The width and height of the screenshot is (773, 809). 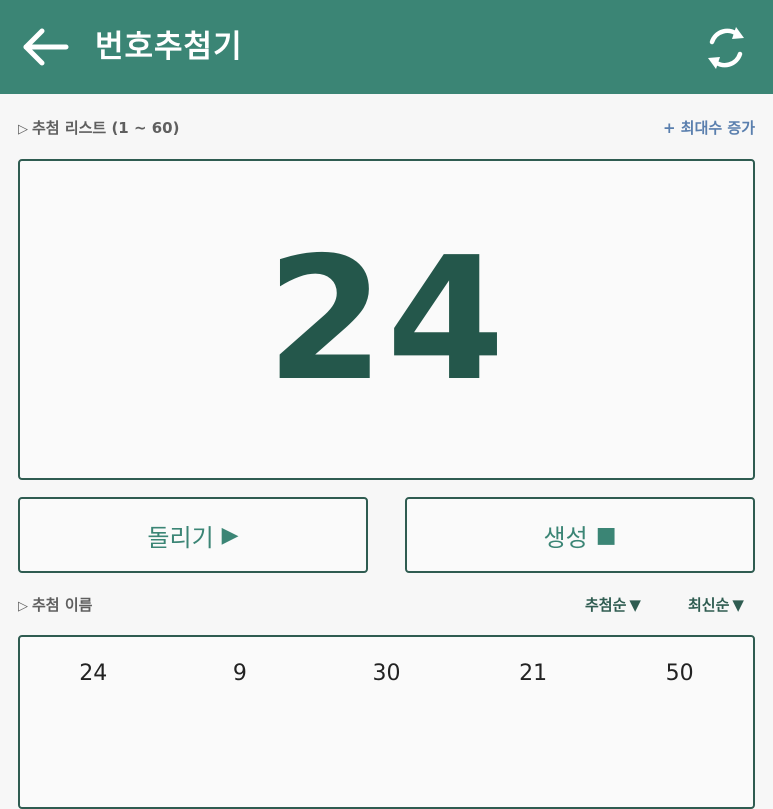 I want to click on history-number: 30, so click(x=386, y=673).